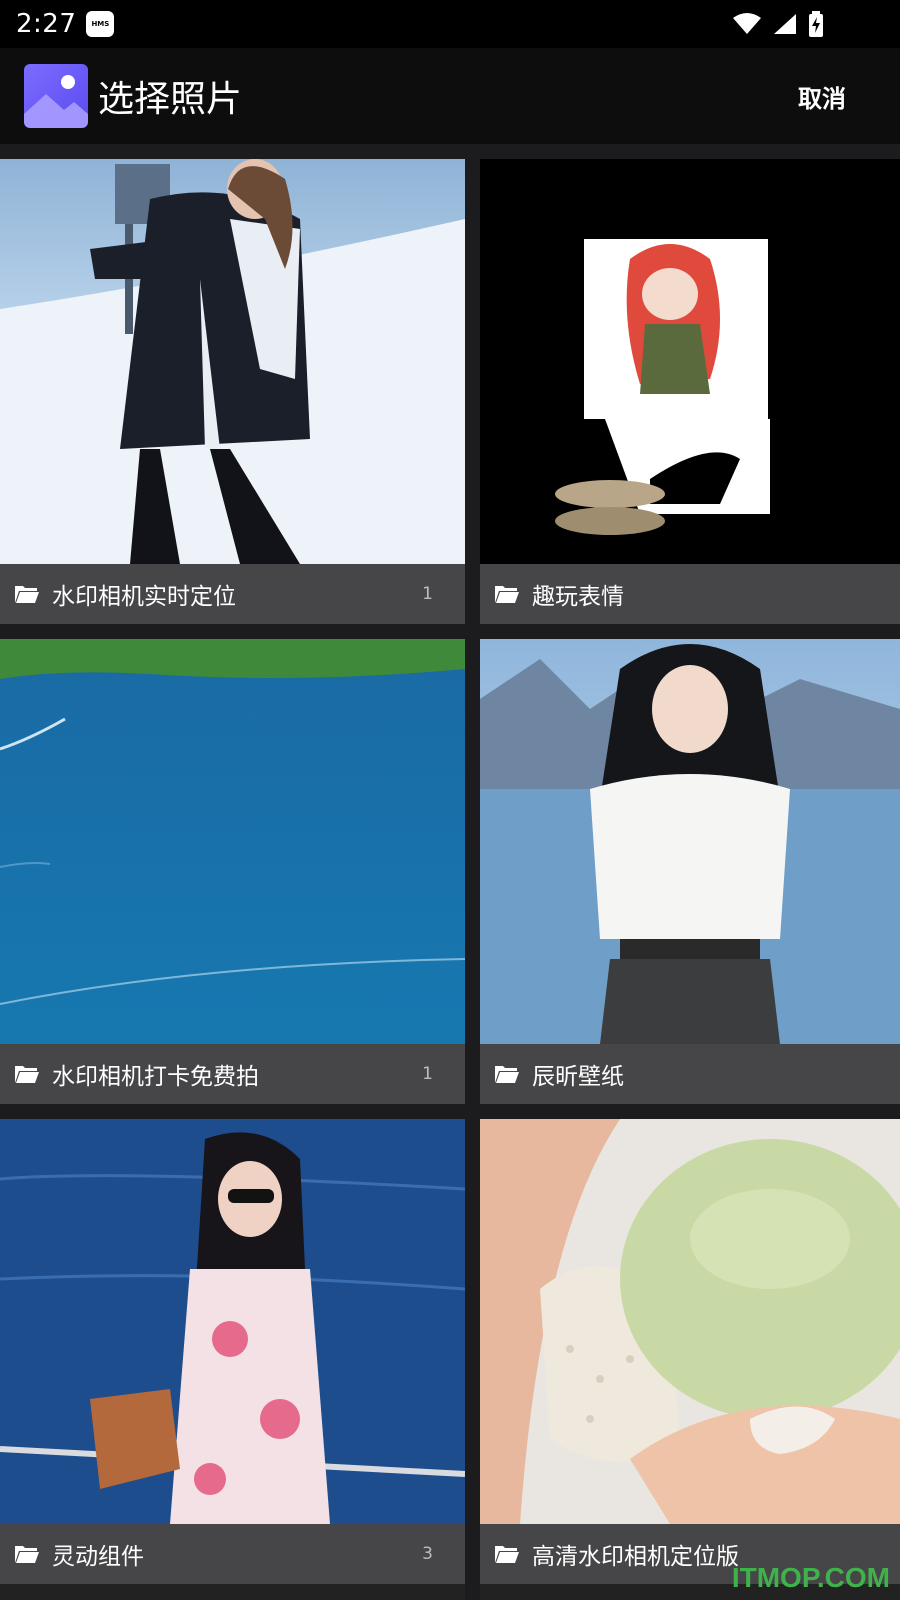  Describe the element at coordinates (450, 96) in the screenshot. I see `app-bar: 选择照片 取消` at that location.